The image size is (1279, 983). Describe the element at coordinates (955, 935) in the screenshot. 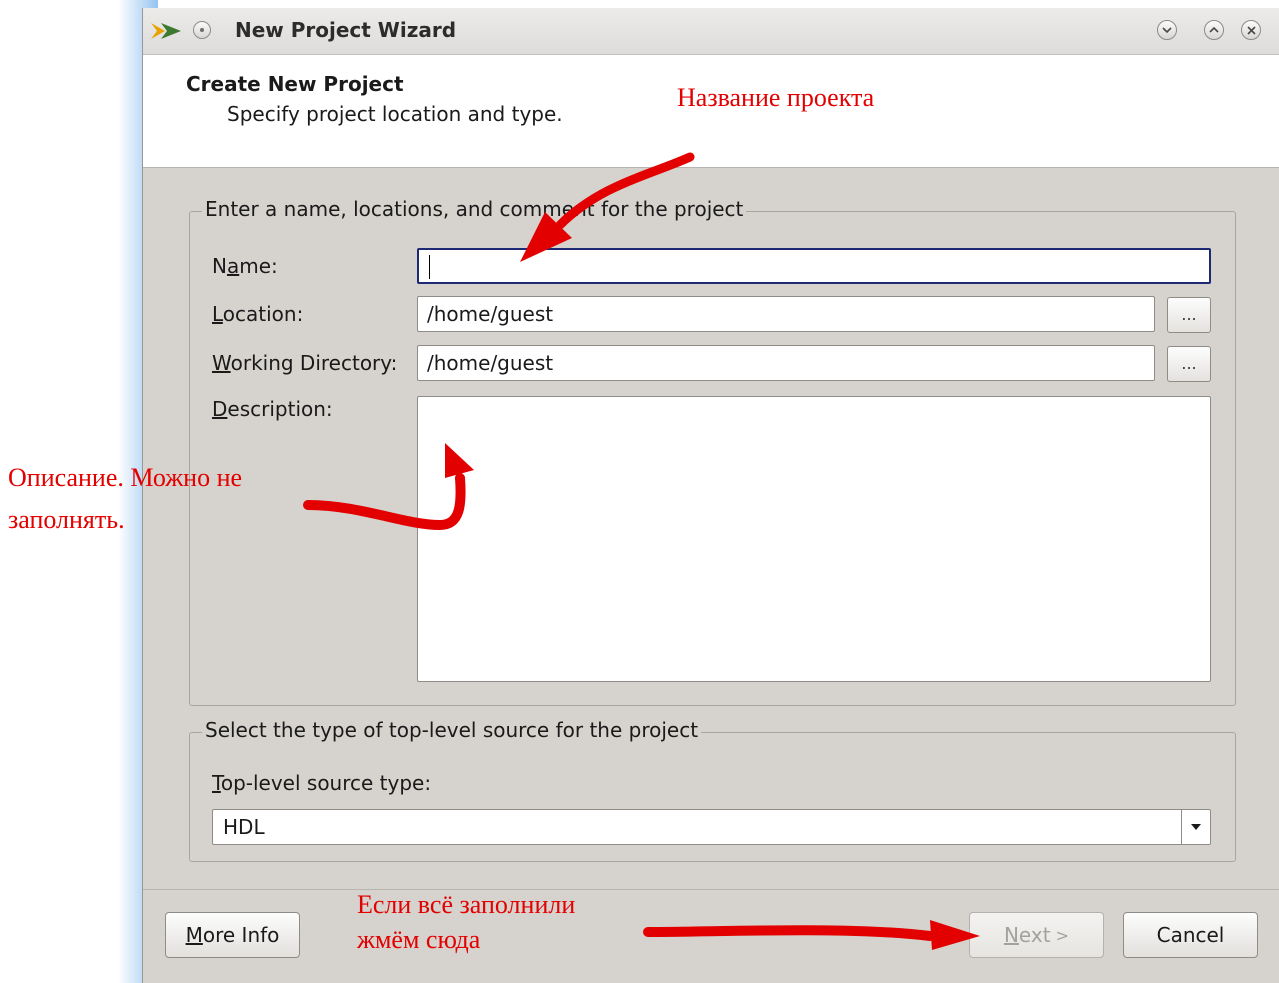

I see `next-arrowhead` at that location.